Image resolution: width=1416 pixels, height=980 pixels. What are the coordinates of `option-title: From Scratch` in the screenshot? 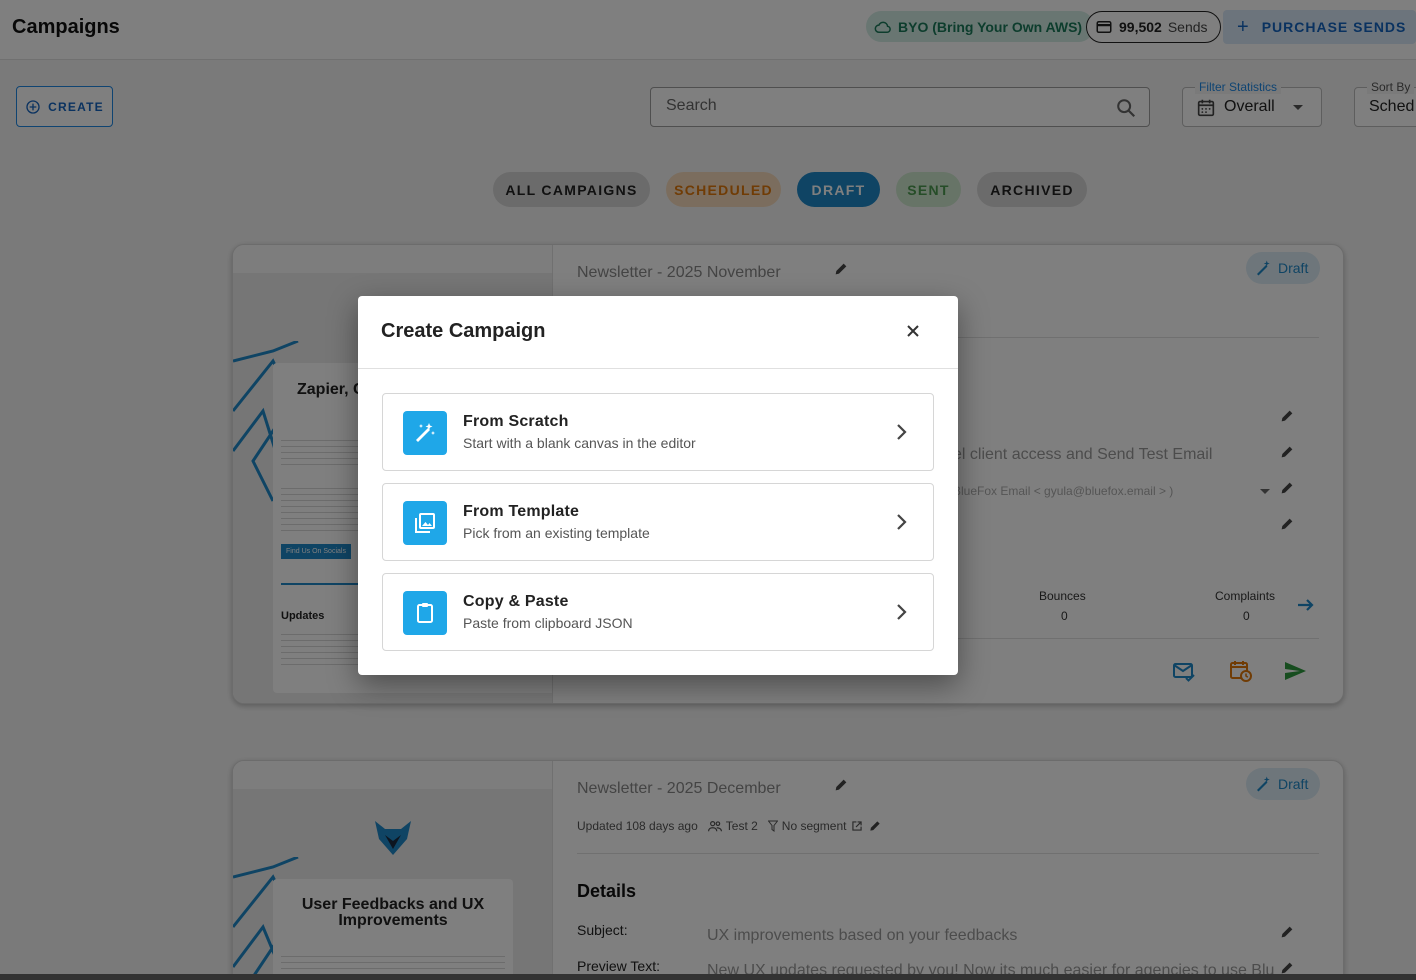 It's located at (516, 421).